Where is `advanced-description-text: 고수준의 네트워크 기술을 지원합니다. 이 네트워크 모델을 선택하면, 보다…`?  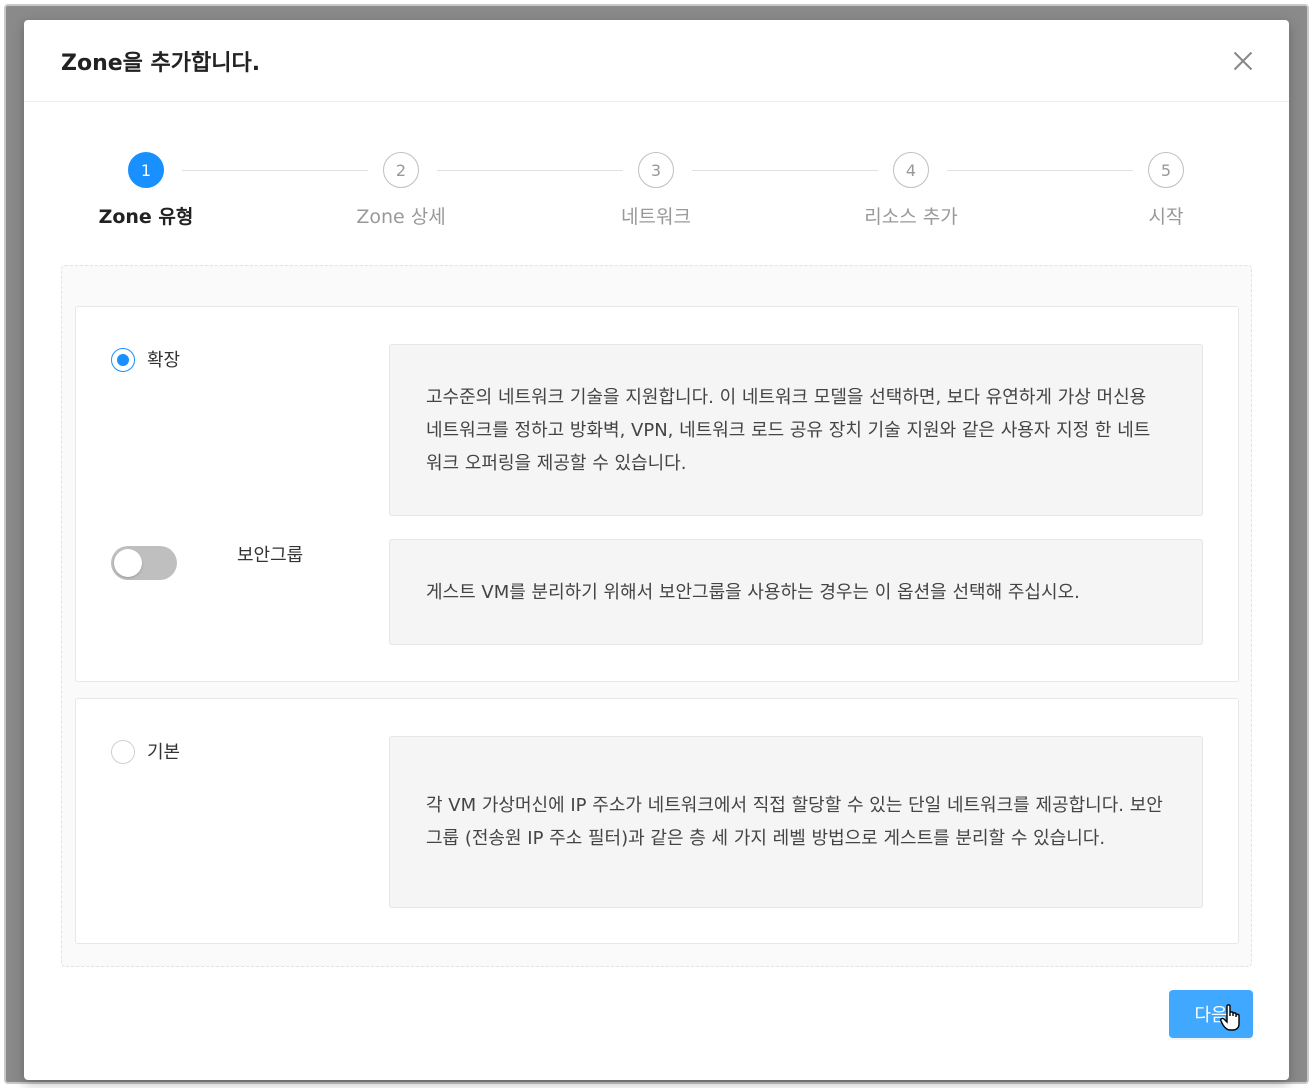
advanced-description-text: 고수준의 네트워크 기술을 지원합니다. 이 네트워크 모델을 선택하면, 보다… is located at coordinates (788, 430).